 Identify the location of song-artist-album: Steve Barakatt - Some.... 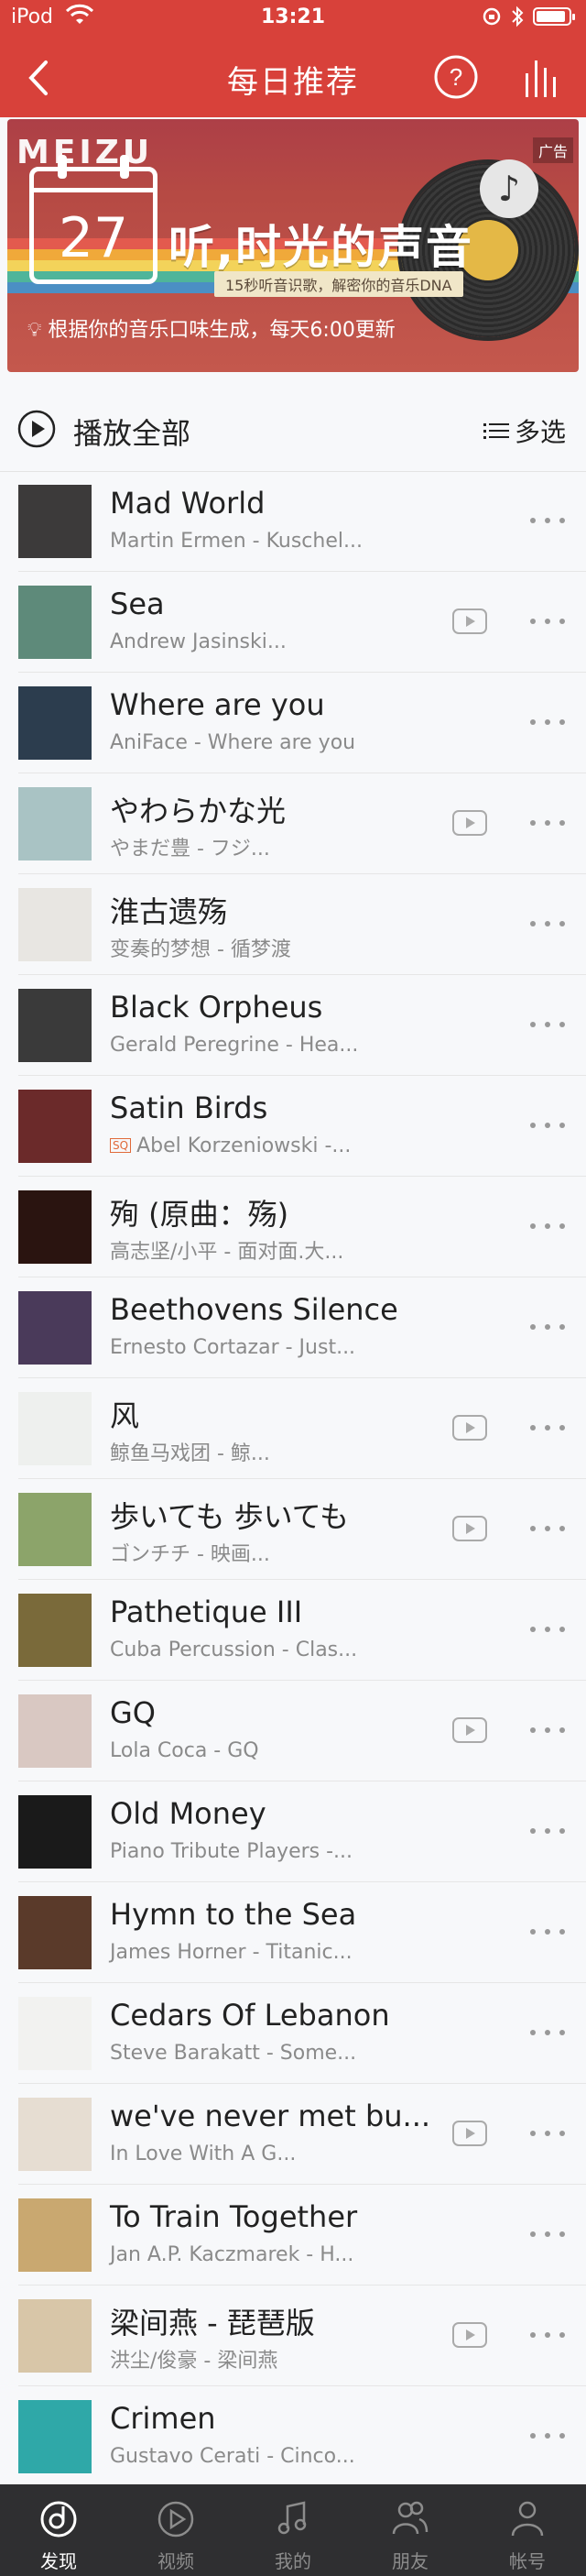
(233, 2053).